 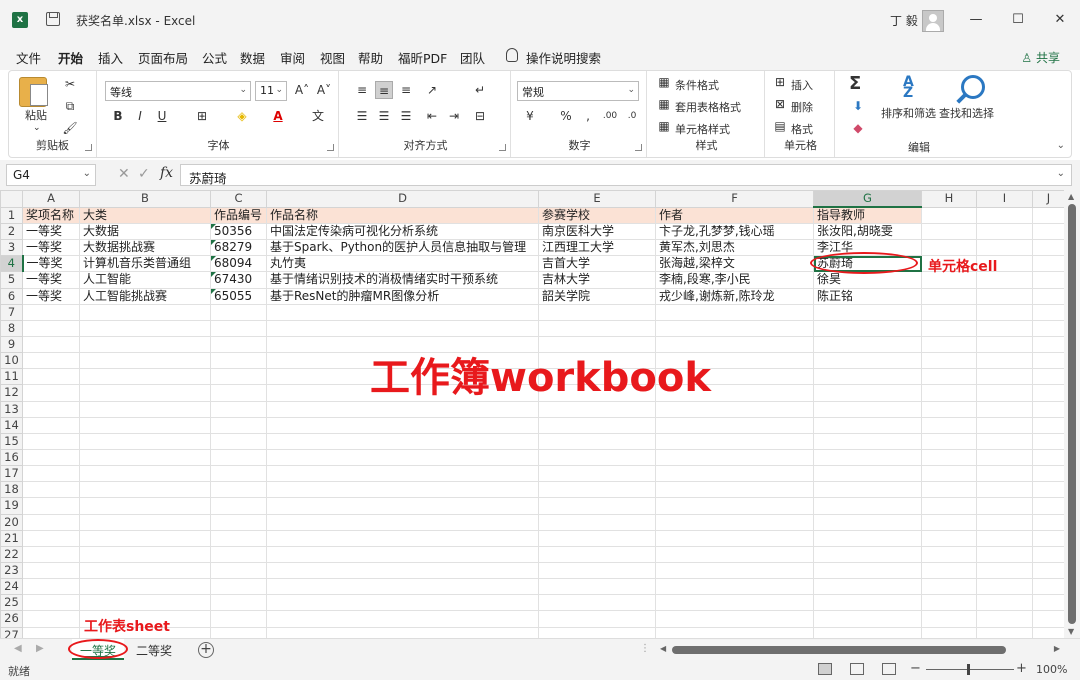 What do you see at coordinates (949, 312) in the screenshot?
I see `cell-h7` at bounding box center [949, 312].